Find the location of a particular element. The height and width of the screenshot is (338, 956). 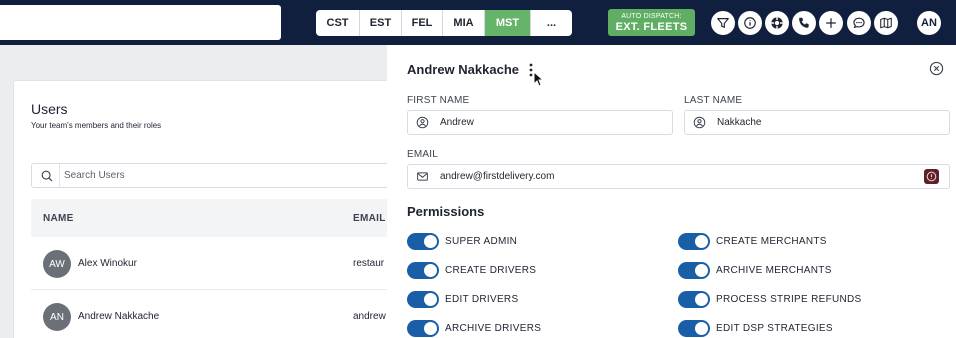

email-value: andrew@firstdelivery.com is located at coordinates (497, 176).